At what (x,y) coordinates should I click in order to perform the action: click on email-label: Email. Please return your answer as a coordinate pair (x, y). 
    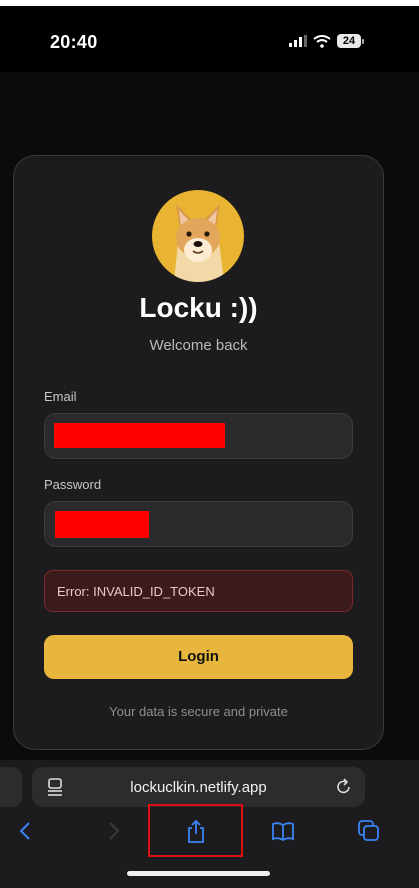
    Looking at the image, I should click on (60, 396).